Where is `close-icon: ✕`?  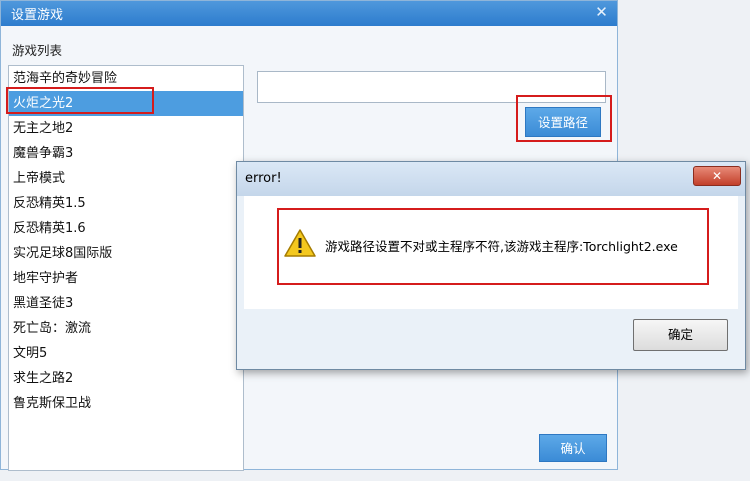
close-icon: ✕ is located at coordinates (601, 12).